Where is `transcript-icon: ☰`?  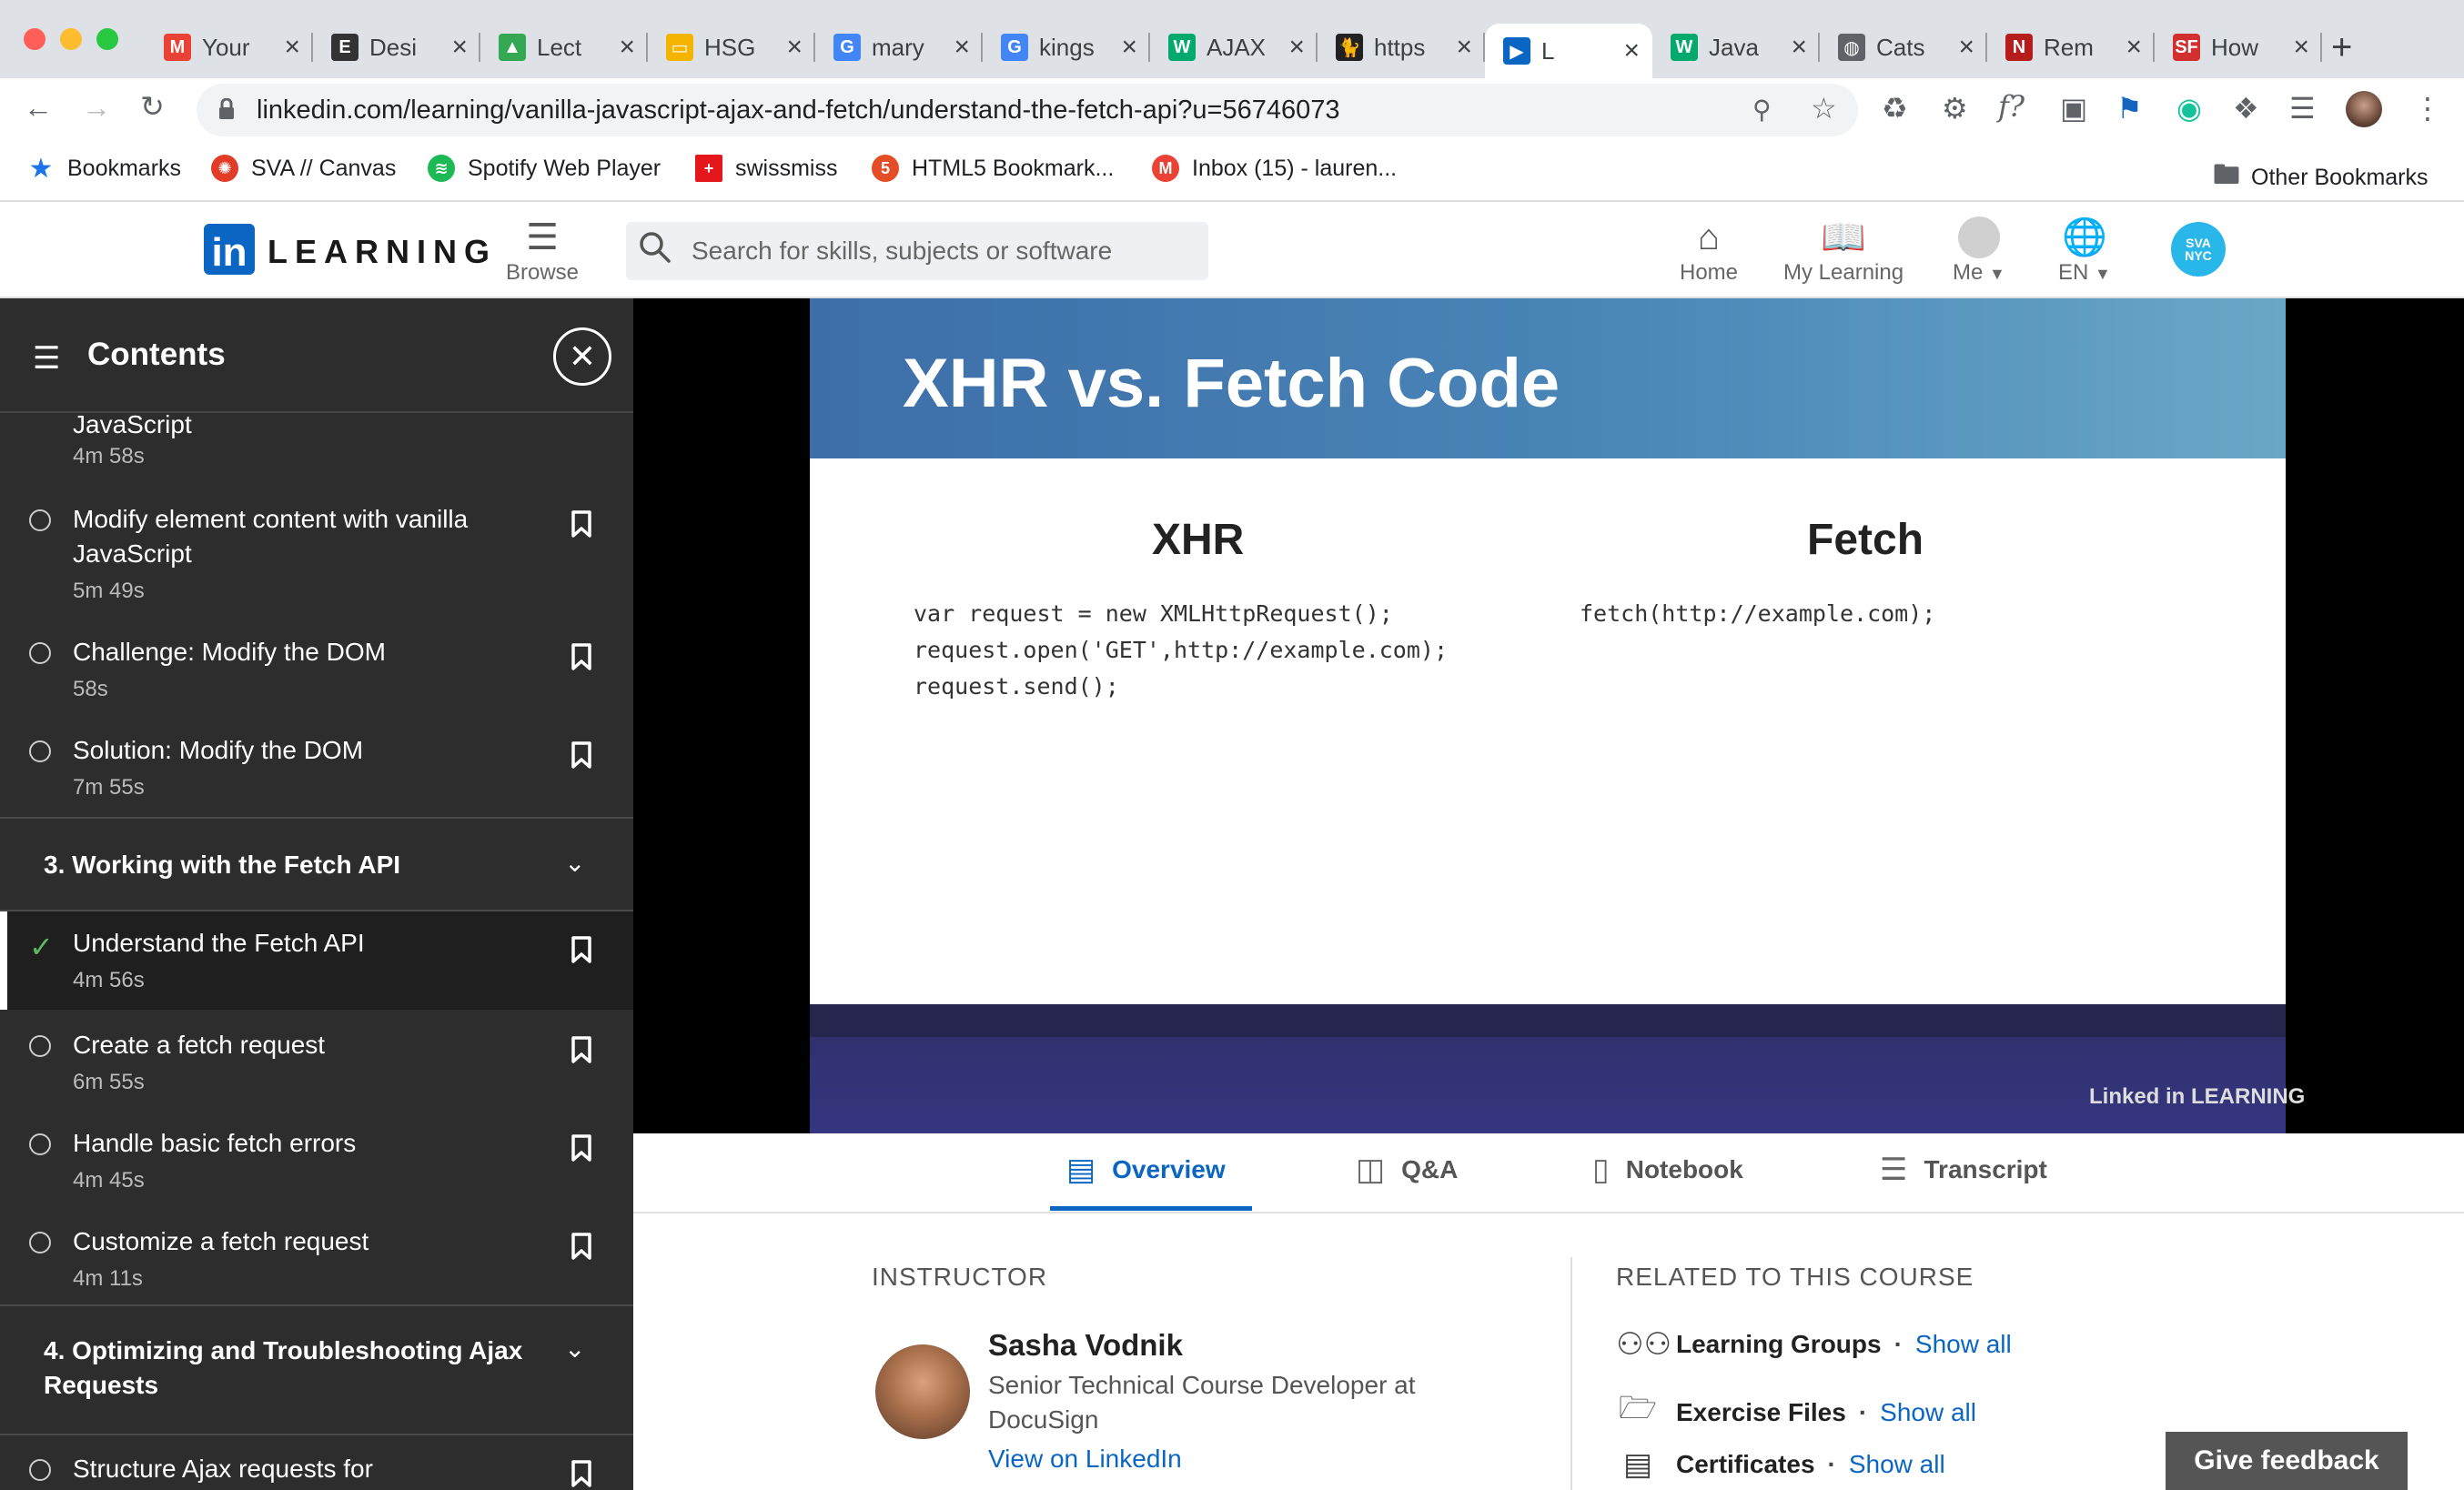
transcript-icon: ☰ is located at coordinates (1894, 1170).